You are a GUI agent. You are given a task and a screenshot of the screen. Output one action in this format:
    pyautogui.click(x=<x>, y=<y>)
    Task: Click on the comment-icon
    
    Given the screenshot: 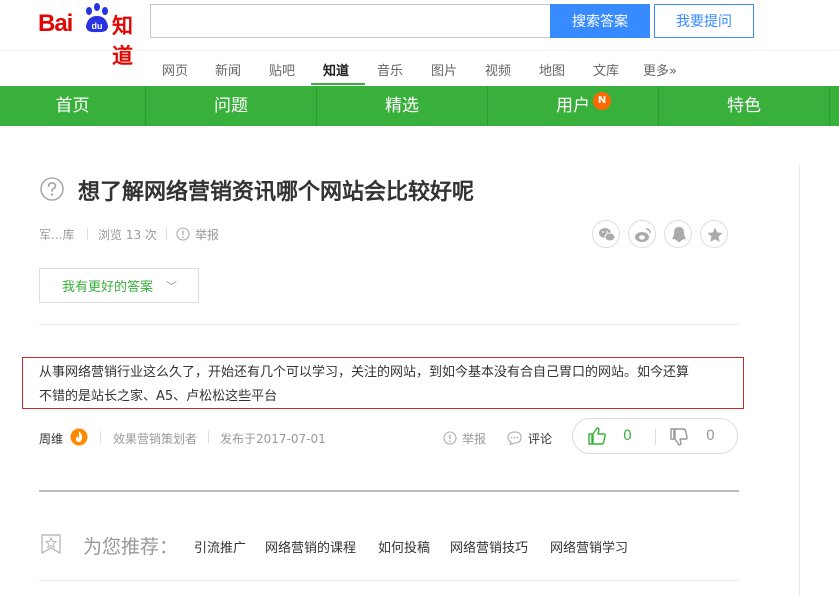 What is the action you would take?
    pyautogui.click(x=514, y=438)
    